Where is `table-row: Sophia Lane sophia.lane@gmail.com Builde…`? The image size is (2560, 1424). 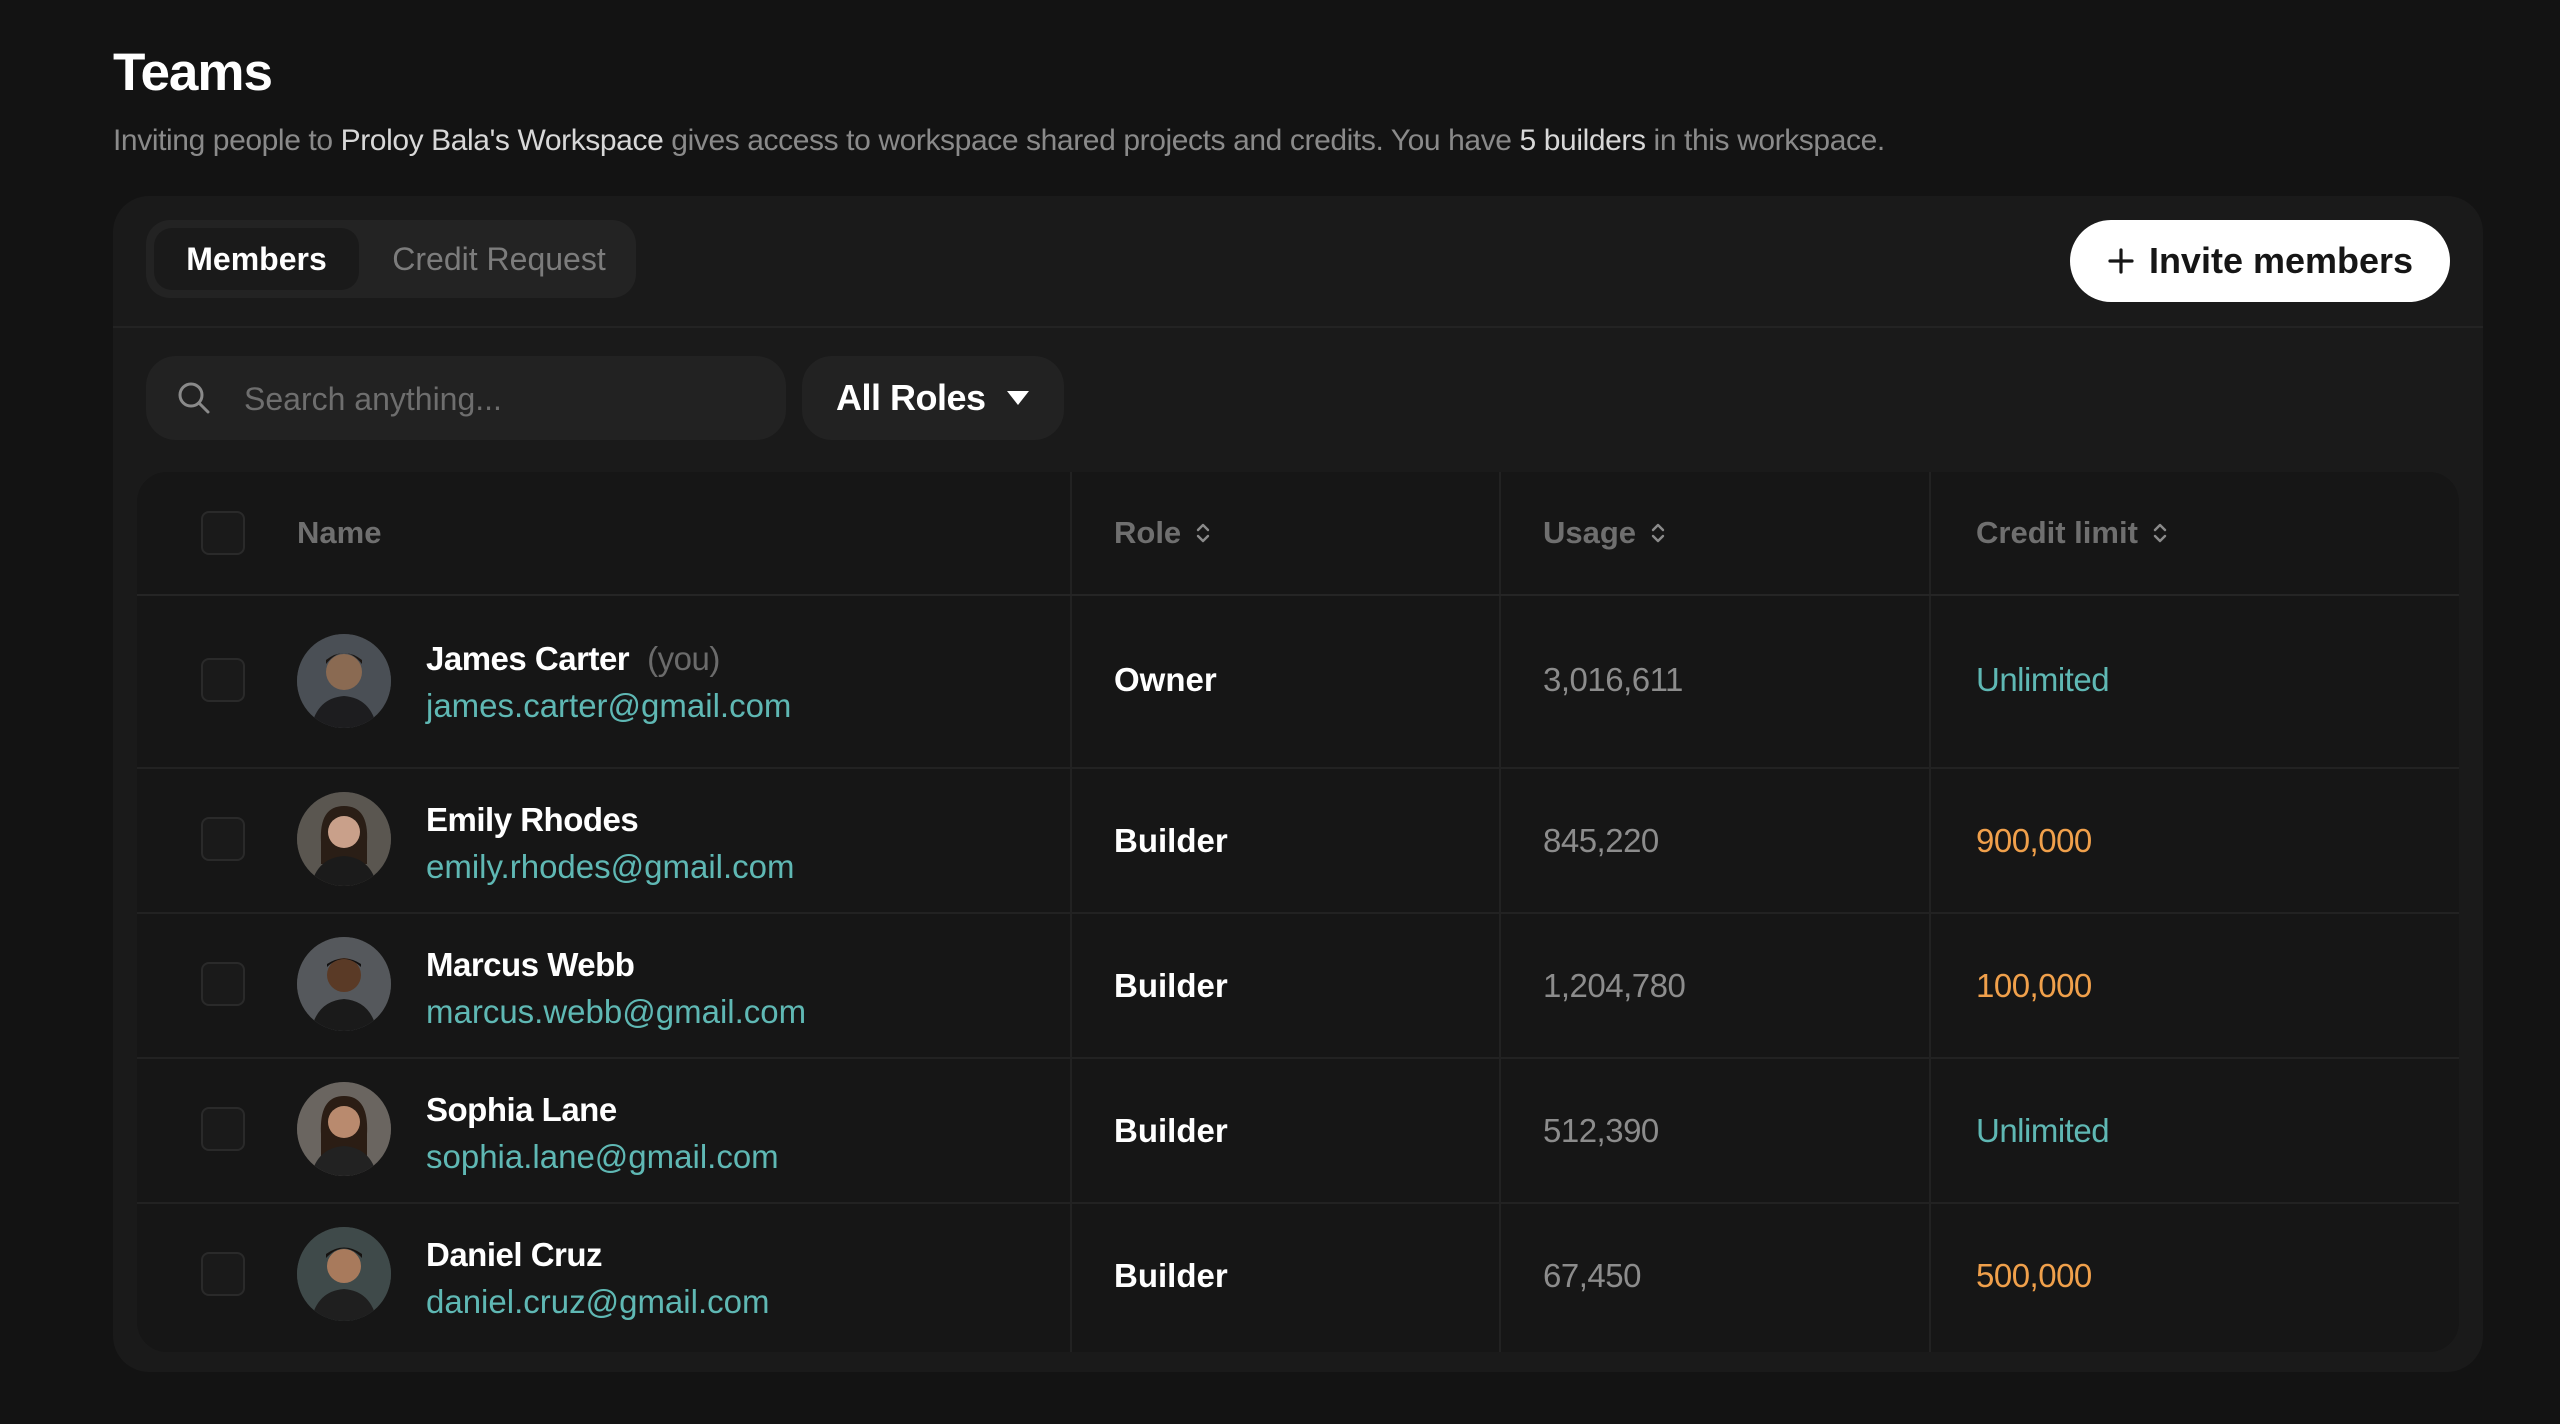
table-row: Sophia Lane sophia.lane@gmail.com Builde… is located at coordinates (1298, 1130).